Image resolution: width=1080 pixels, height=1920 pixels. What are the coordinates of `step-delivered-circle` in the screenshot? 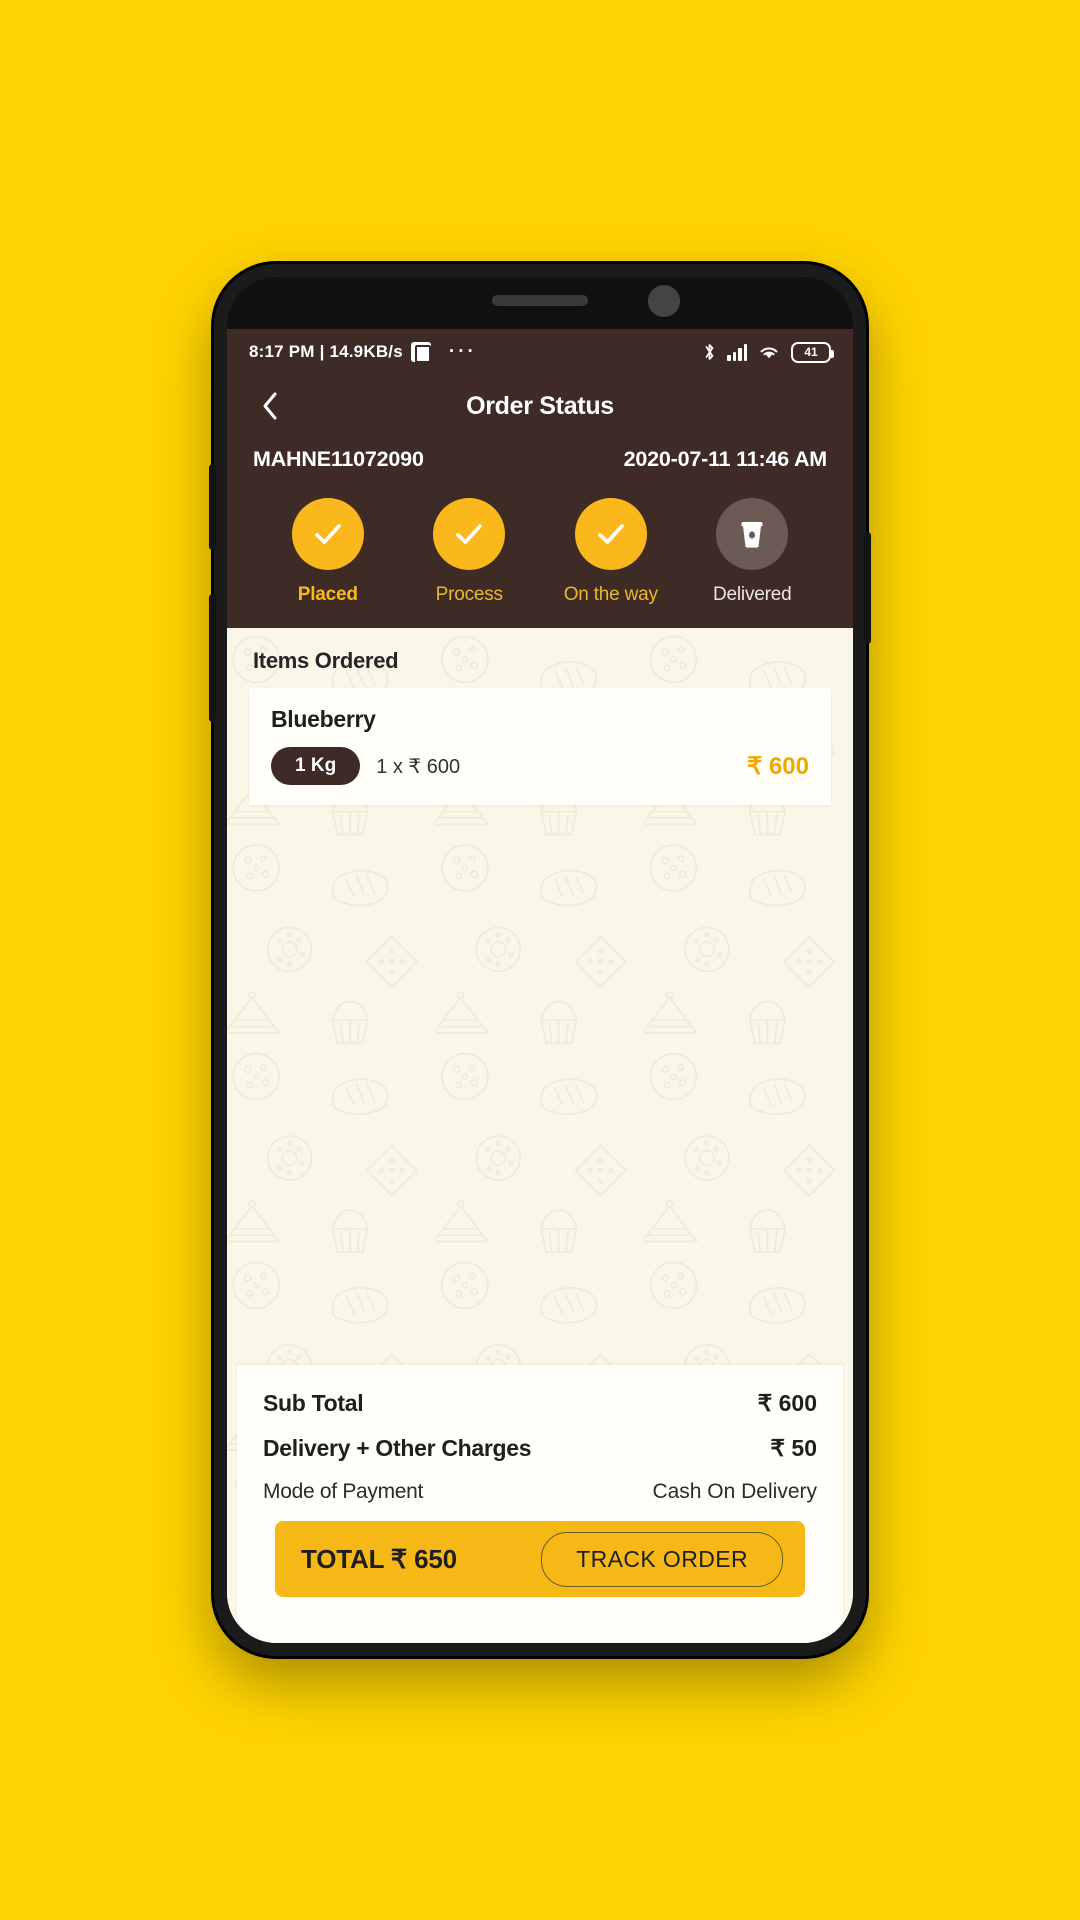 It's located at (752, 534).